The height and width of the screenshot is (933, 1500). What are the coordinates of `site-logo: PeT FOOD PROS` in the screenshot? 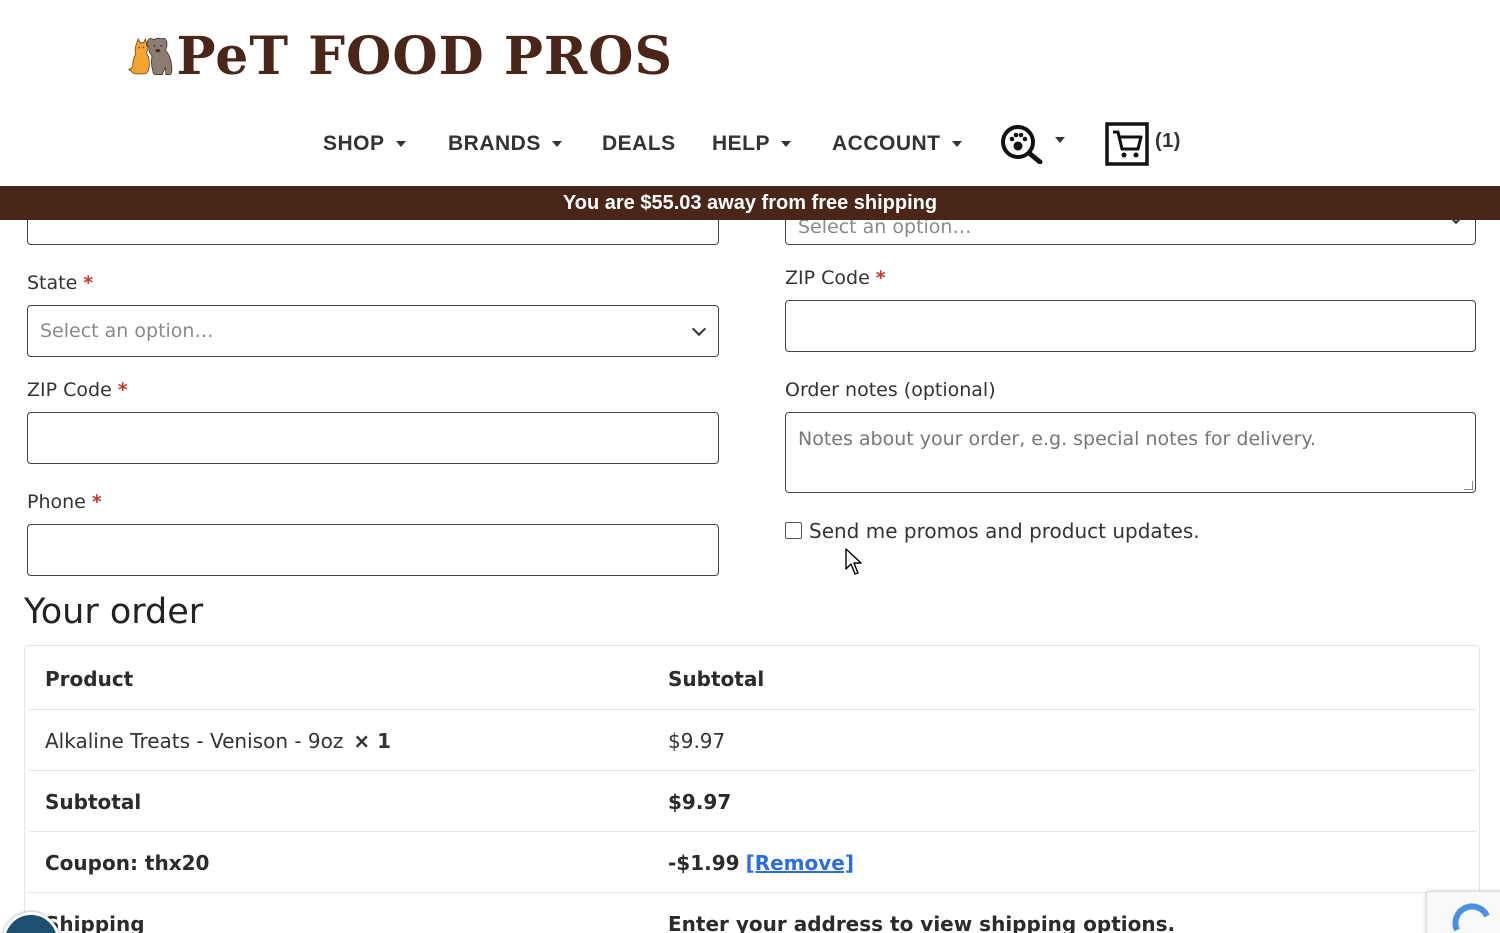 It's located at (400, 56).